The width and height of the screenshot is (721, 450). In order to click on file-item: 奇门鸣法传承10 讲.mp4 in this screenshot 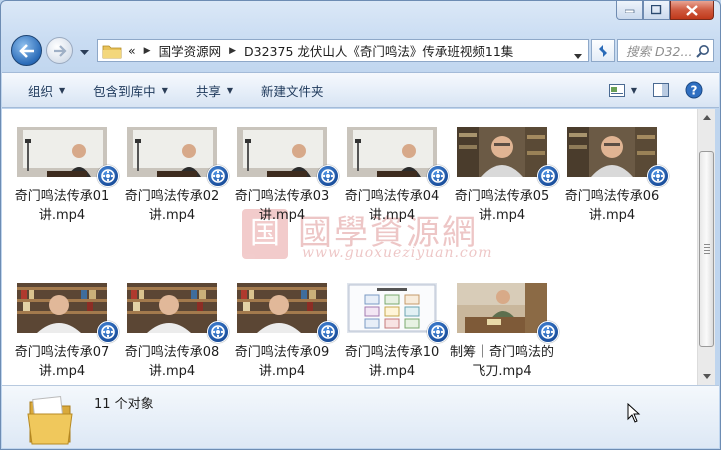, I will do `click(393, 332)`.